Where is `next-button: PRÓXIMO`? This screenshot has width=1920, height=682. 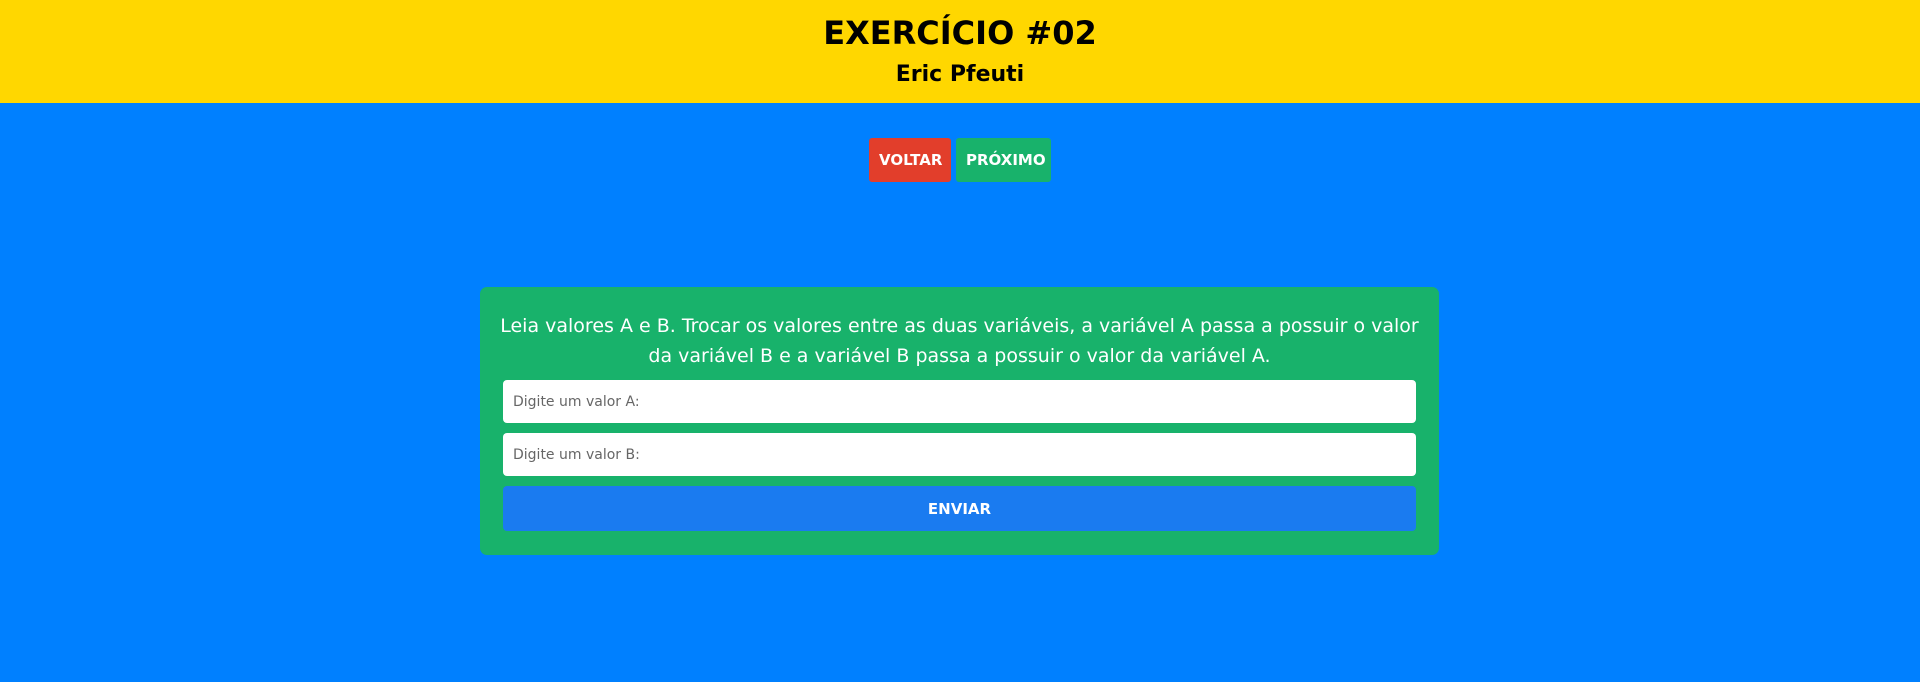 next-button: PRÓXIMO is located at coordinates (1003, 160).